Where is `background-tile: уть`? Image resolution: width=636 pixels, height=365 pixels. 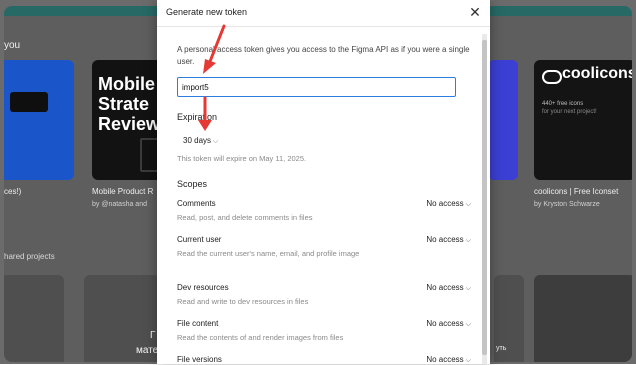
background-tile: уть is located at coordinates (509, 318).